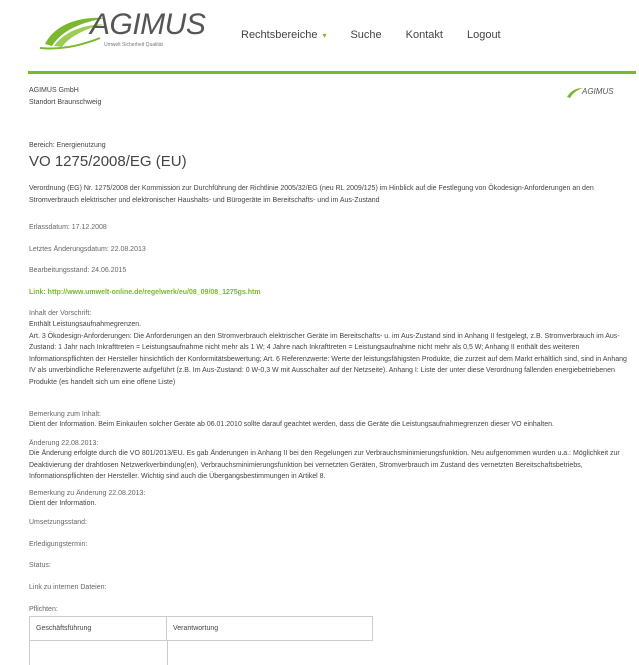 The width and height of the screenshot is (639, 665). I want to click on nav-item-logout: Logout, so click(484, 35).